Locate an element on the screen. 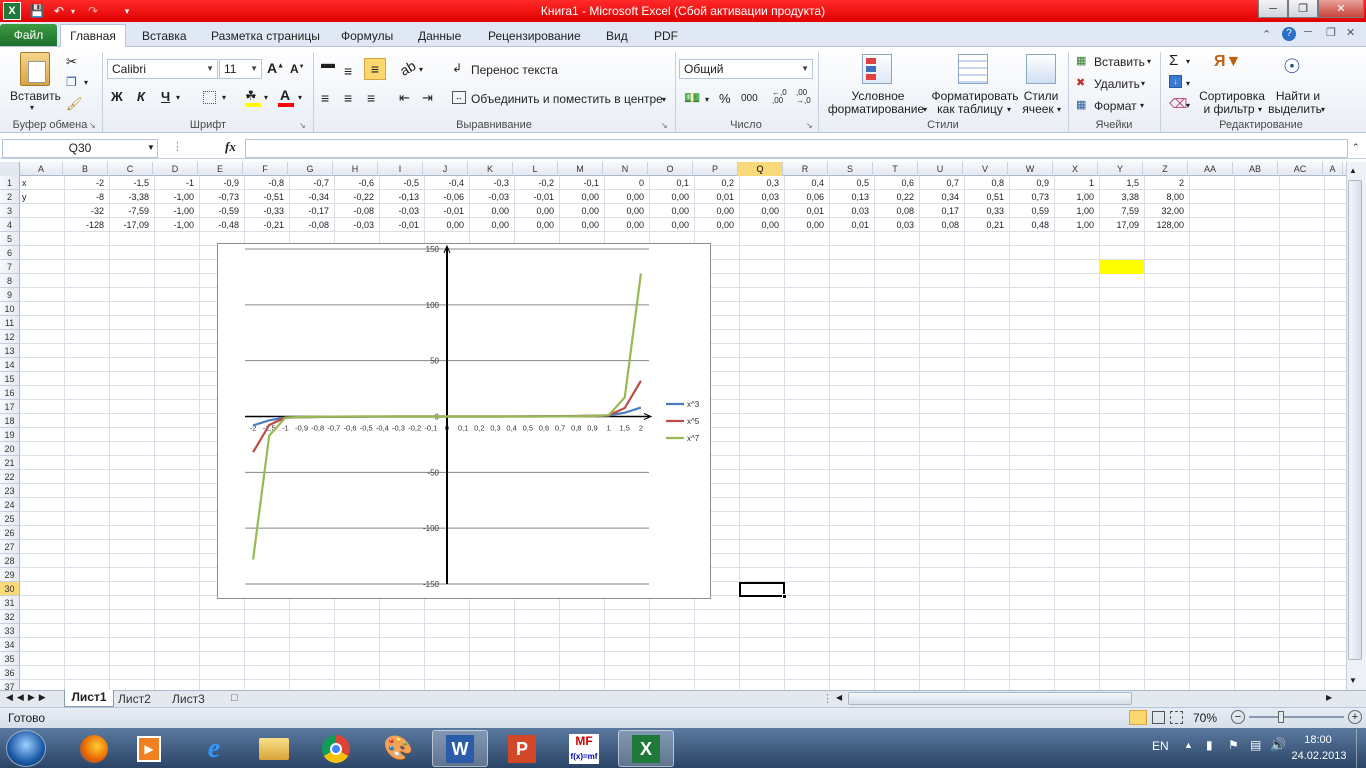 This screenshot has width=1366, height=768. save-icon: 💾 is located at coordinates (37, 11).